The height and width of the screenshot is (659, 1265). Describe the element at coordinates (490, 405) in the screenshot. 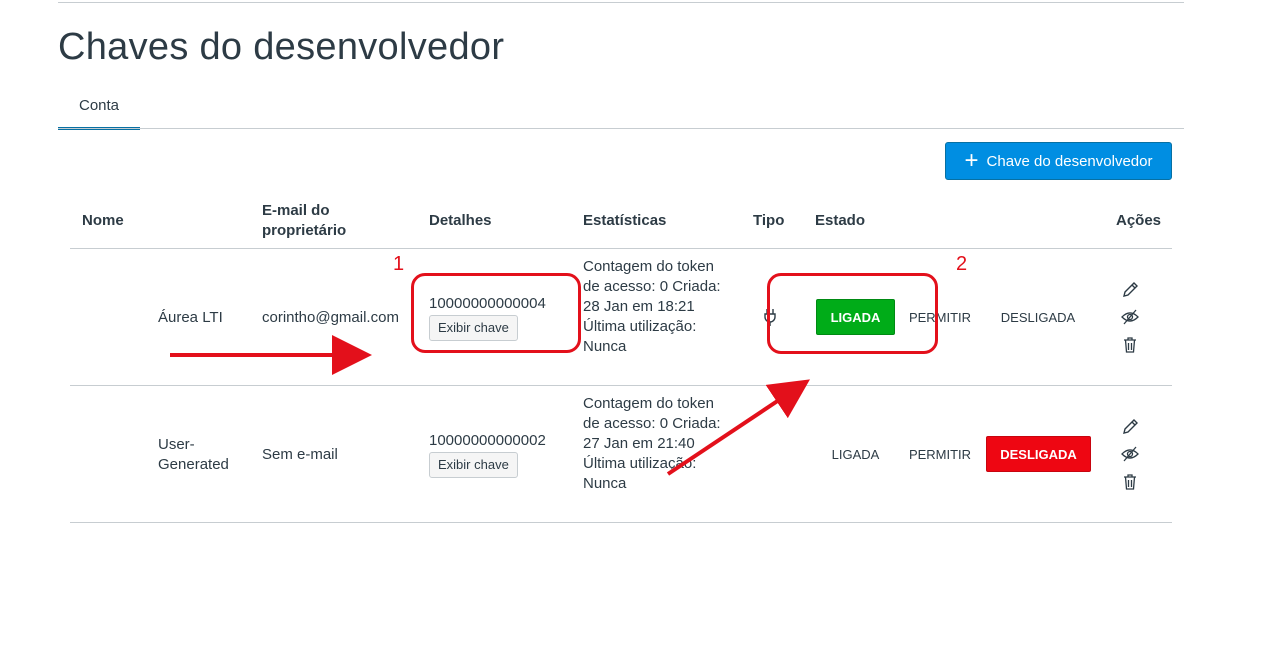

I see `annotation-arrows` at that location.